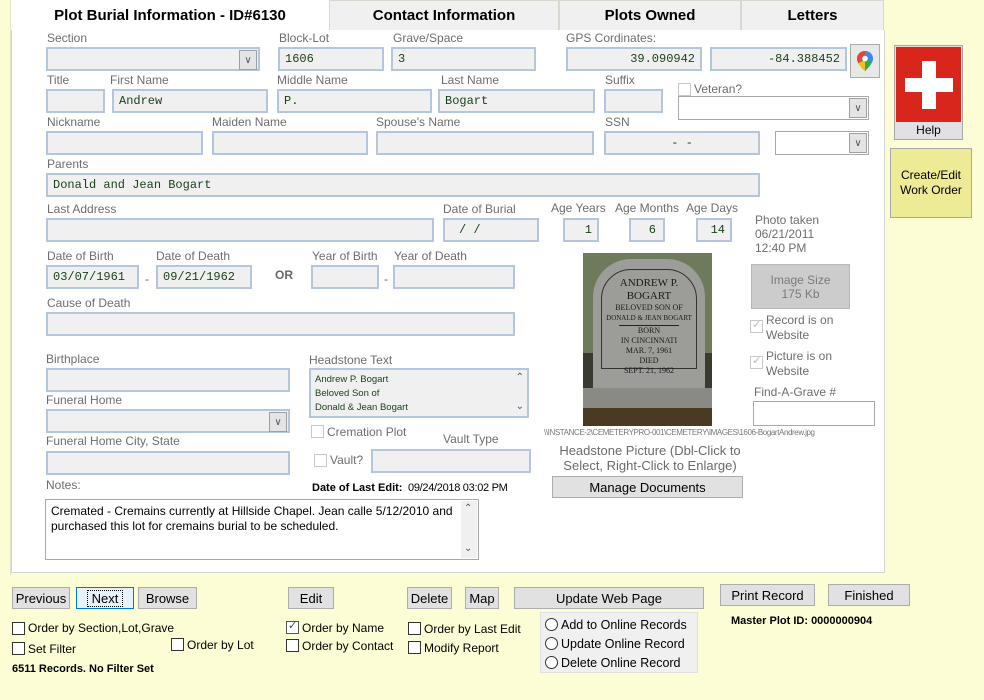 The height and width of the screenshot is (700, 984). Describe the element at coordinates (482, 598) in the screenshot. I see `map-button: Map` at that location.